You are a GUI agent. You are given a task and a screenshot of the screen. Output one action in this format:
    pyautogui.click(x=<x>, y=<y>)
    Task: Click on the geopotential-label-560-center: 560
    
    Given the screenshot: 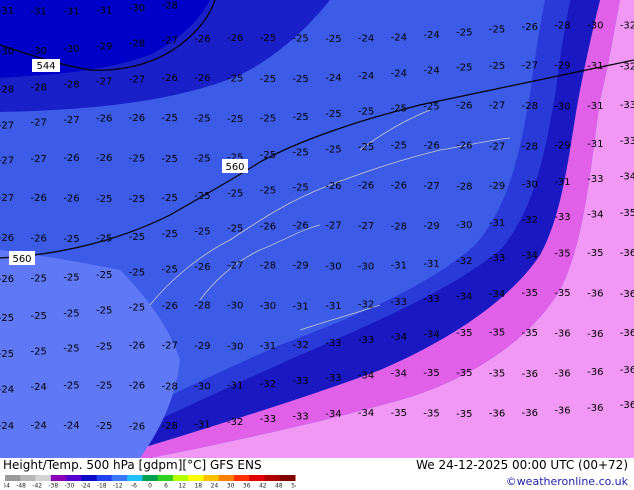 What is the action you would take?
    pyautogui.click(x=235, y=166)
    